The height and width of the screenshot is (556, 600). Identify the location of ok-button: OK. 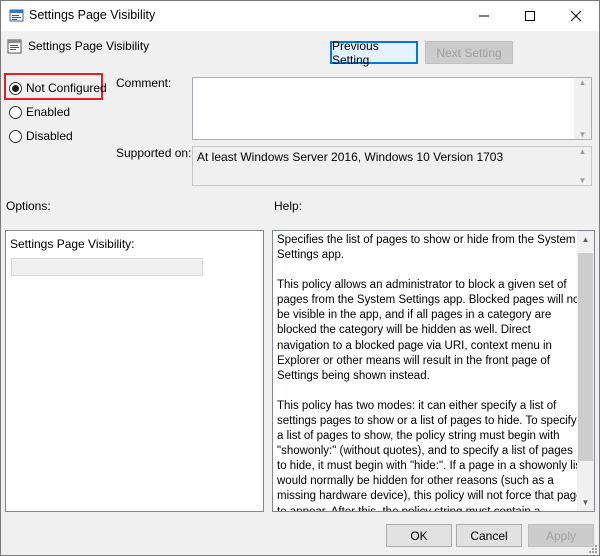
(419, 535).